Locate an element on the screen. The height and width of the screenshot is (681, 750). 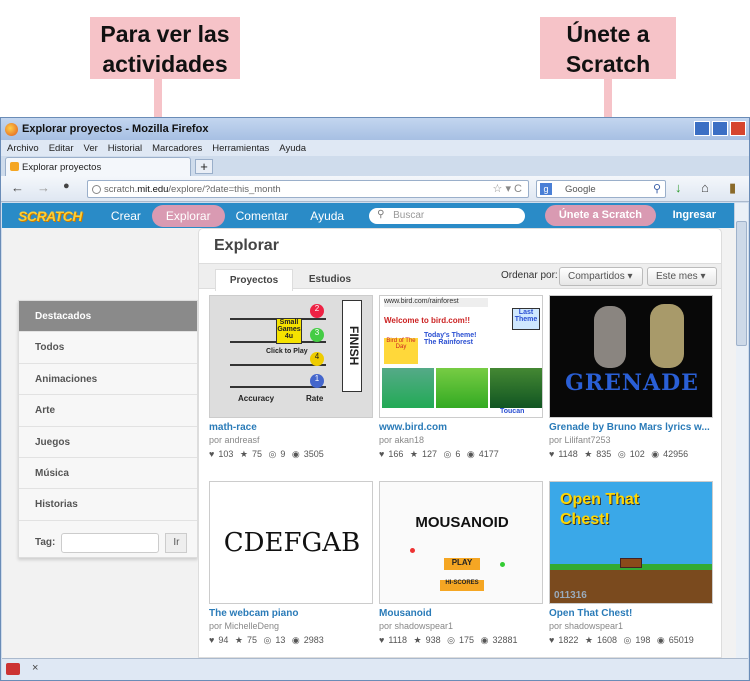
love-count: 1118 is located at coordinates (398, 640).